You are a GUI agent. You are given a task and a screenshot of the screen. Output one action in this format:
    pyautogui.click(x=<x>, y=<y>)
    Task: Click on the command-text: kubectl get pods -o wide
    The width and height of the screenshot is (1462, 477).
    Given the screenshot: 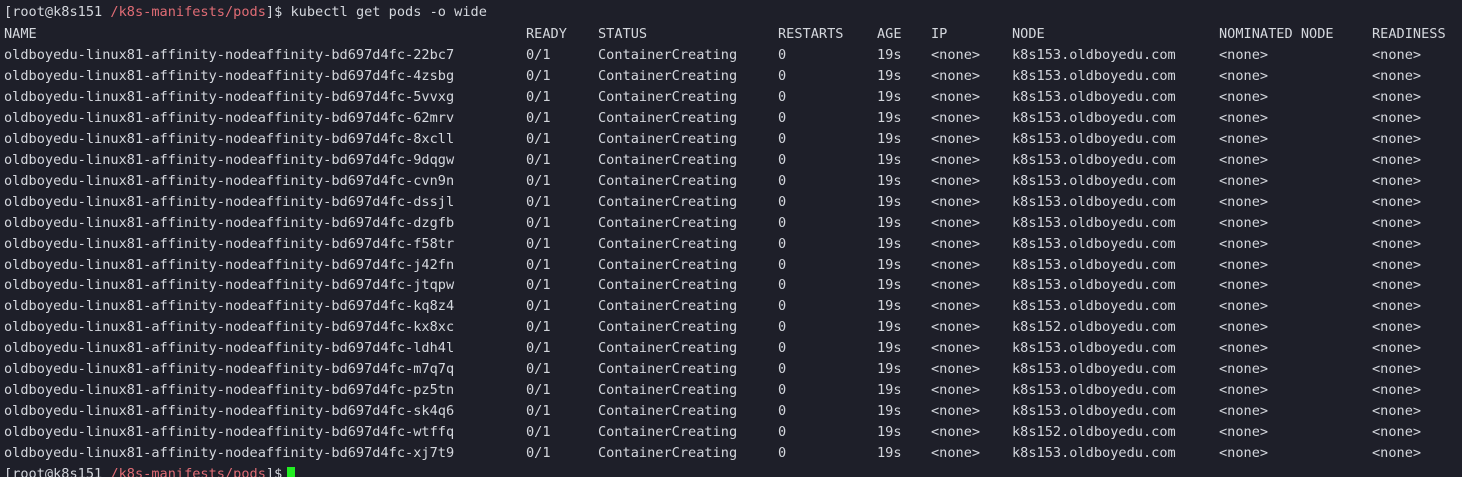 What is the action you would take?
    pyautogui.click(x=388, y=12)
    